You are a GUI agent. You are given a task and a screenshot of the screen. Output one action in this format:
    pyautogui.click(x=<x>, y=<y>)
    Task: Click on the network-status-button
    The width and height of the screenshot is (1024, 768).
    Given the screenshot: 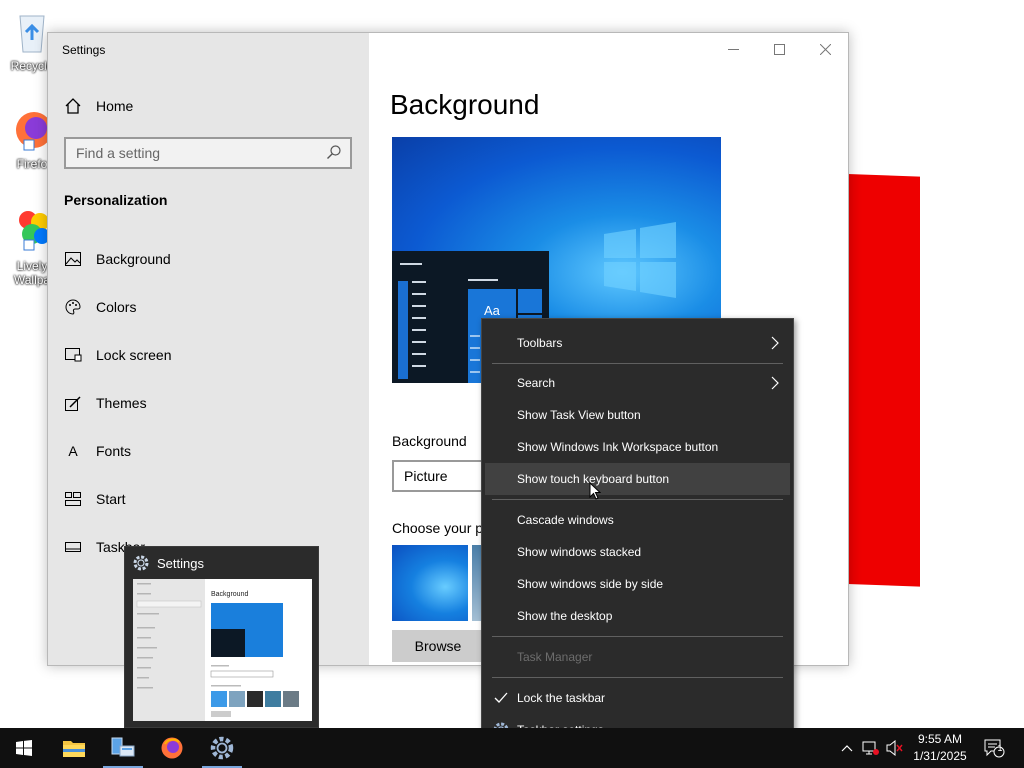 What is the action you would take?
    pyautogui.click(x=871, y=748)
    